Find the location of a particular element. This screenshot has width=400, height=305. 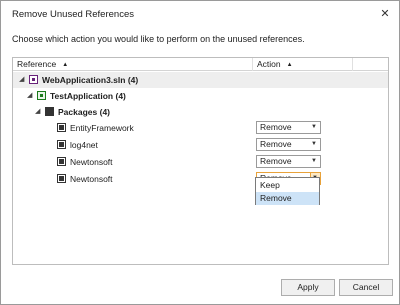

cancel-button: Cancel is located at coordinates (366, 287).